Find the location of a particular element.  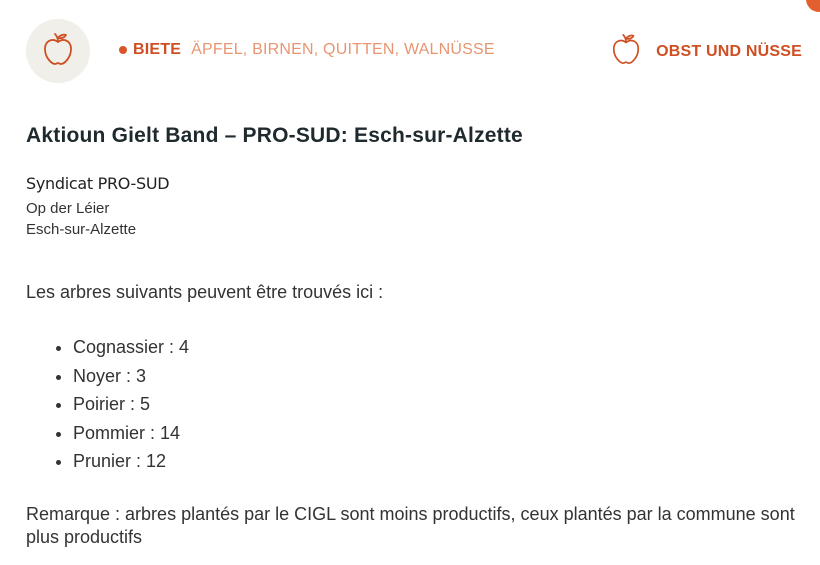

list-item: Pommier : 14 is located at coordinates (131, 433).